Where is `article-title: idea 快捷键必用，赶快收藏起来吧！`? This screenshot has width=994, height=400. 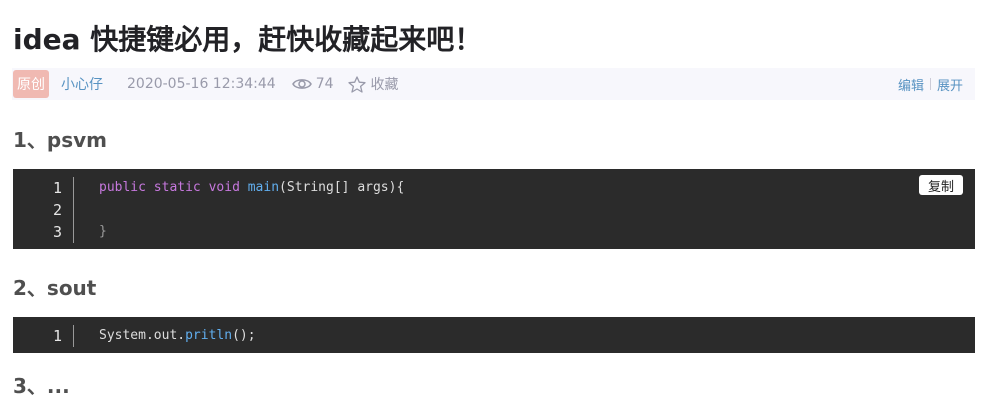
article-title: idea 快捷键必用，赶快收藏起来吧！ is located at coordinates (248, 39).